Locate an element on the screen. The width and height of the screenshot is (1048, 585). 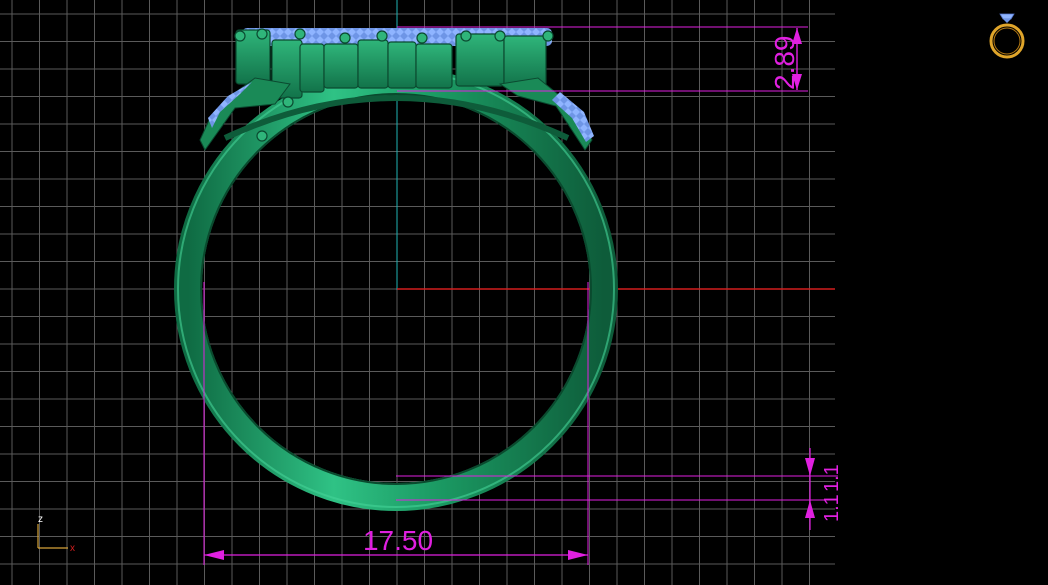
dimension-band-thickness-label-2: 1.1 is located at coordinates (832, 508).